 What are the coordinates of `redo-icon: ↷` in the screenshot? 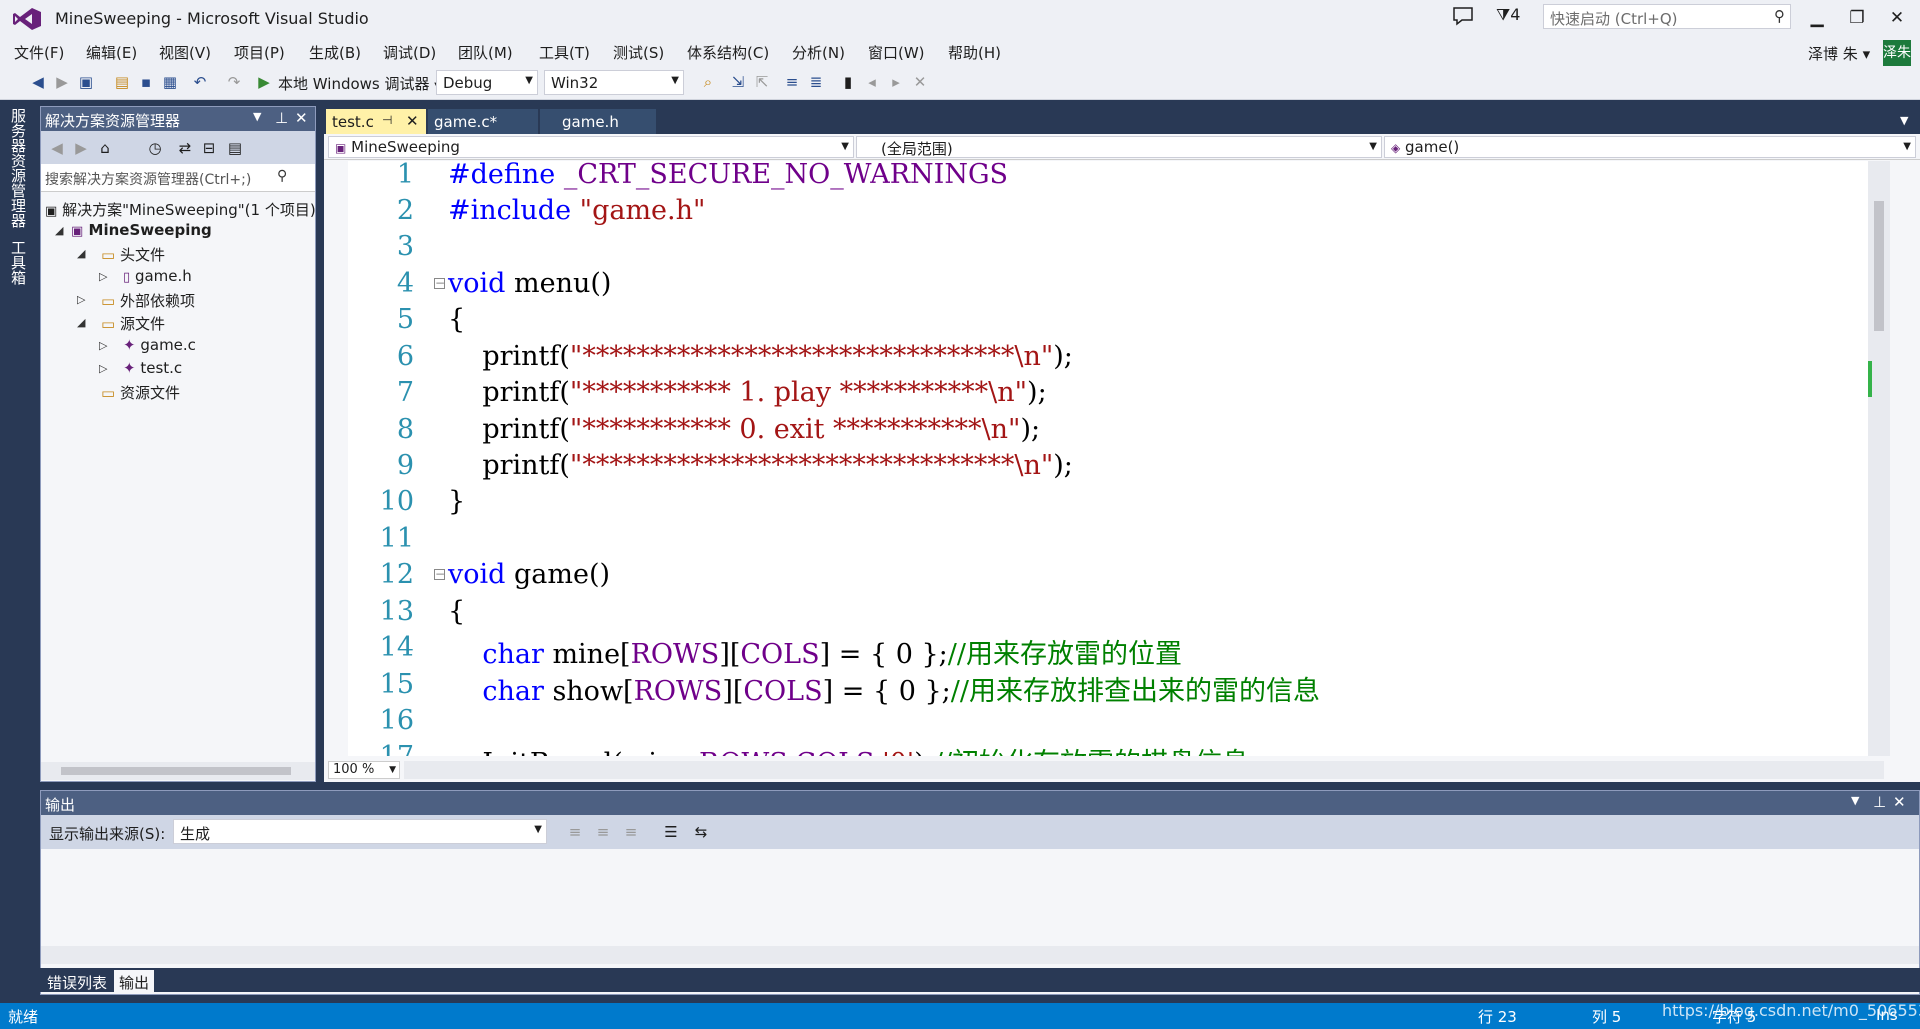 It's located at (234, 82).